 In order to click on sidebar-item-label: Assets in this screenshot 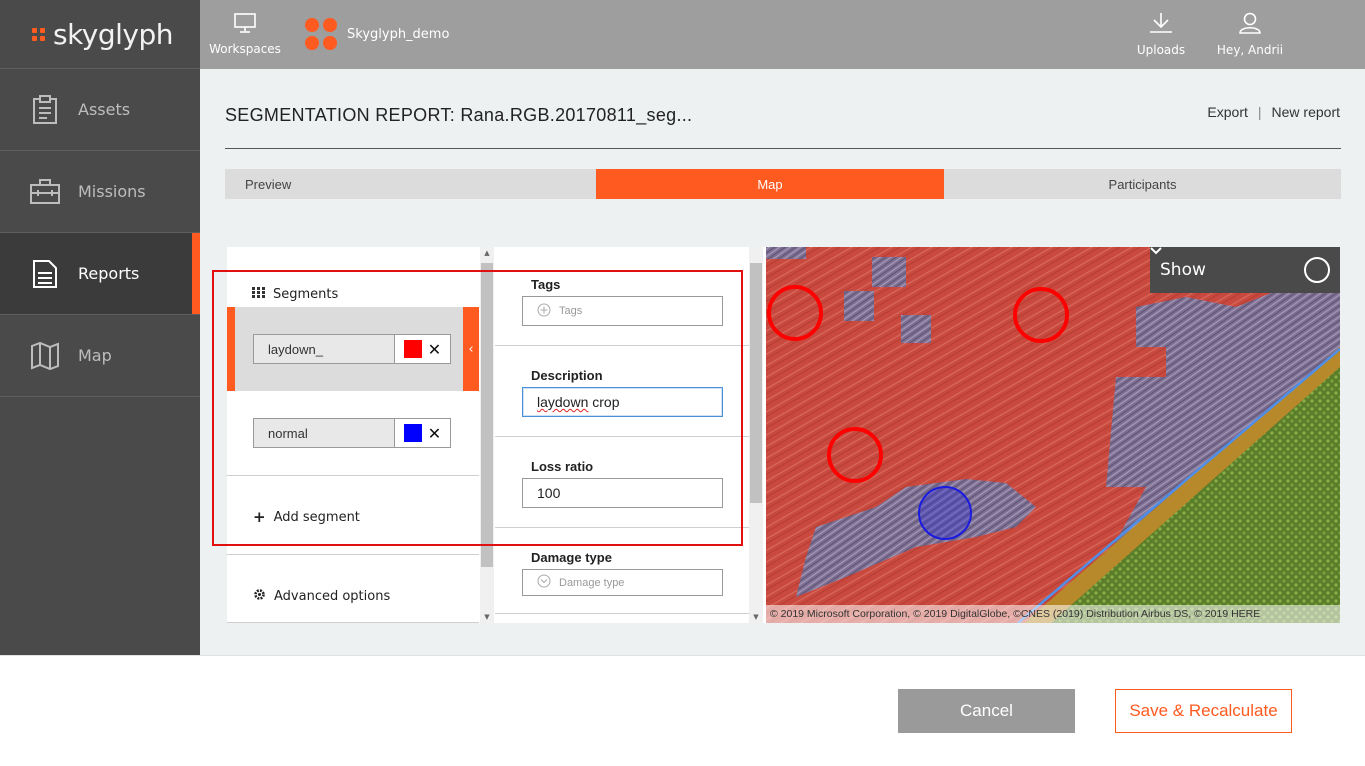, I will do `click(104, 109)`.